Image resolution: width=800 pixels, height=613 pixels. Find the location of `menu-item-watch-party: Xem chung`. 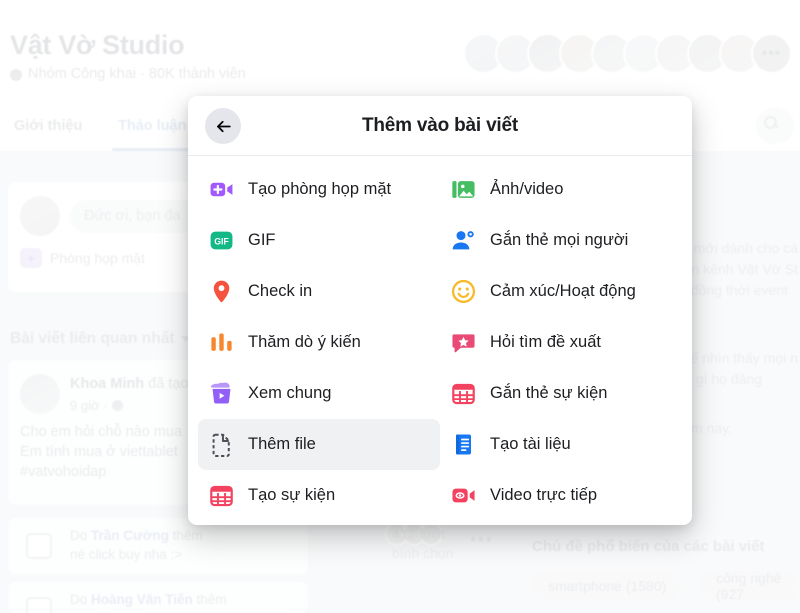

menu-item-watch-party: Xem chung is located at coordinates (319, 393).